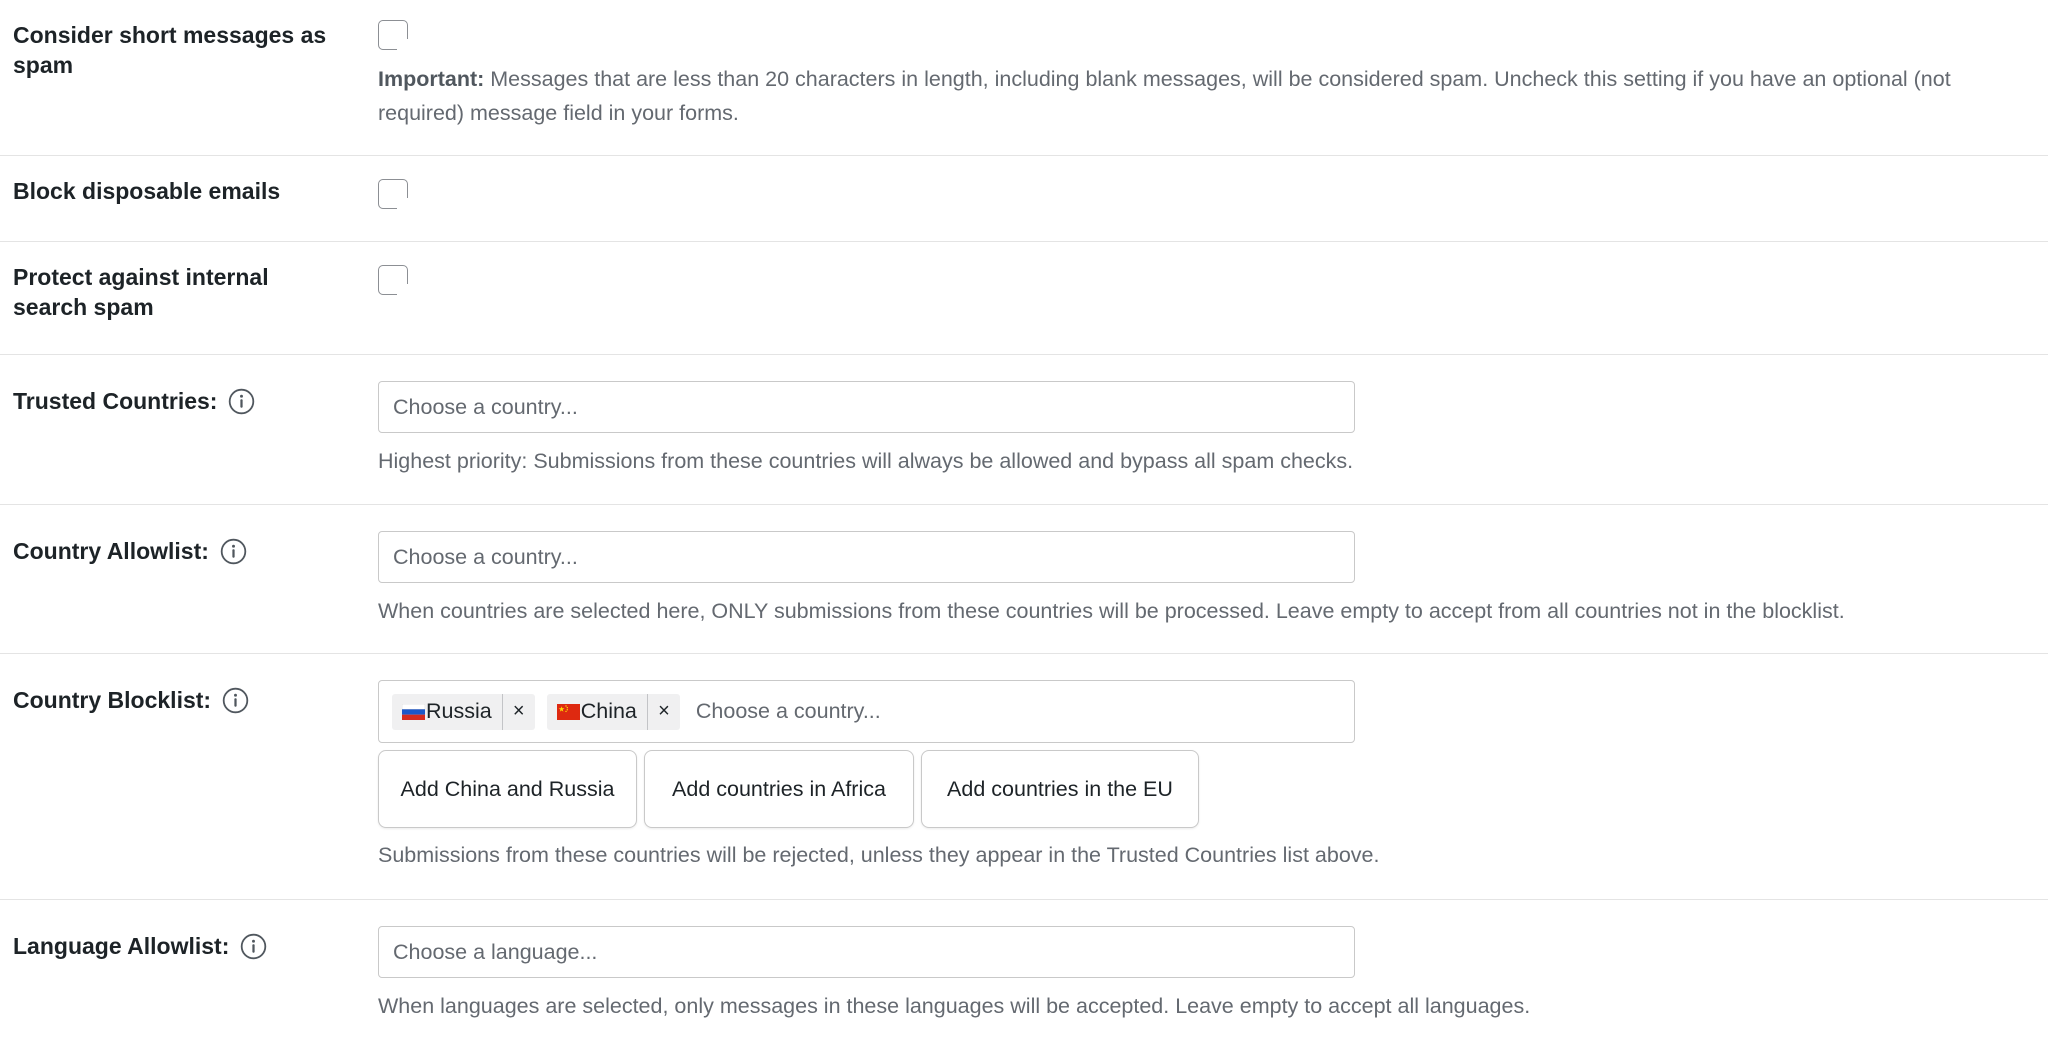 Image resolution: width=2048 pixels, height=1040 pixels. Describe the element at coordinates (189, 208) in the screenshot. I see `setting-label: Block disposable emails` at that location.